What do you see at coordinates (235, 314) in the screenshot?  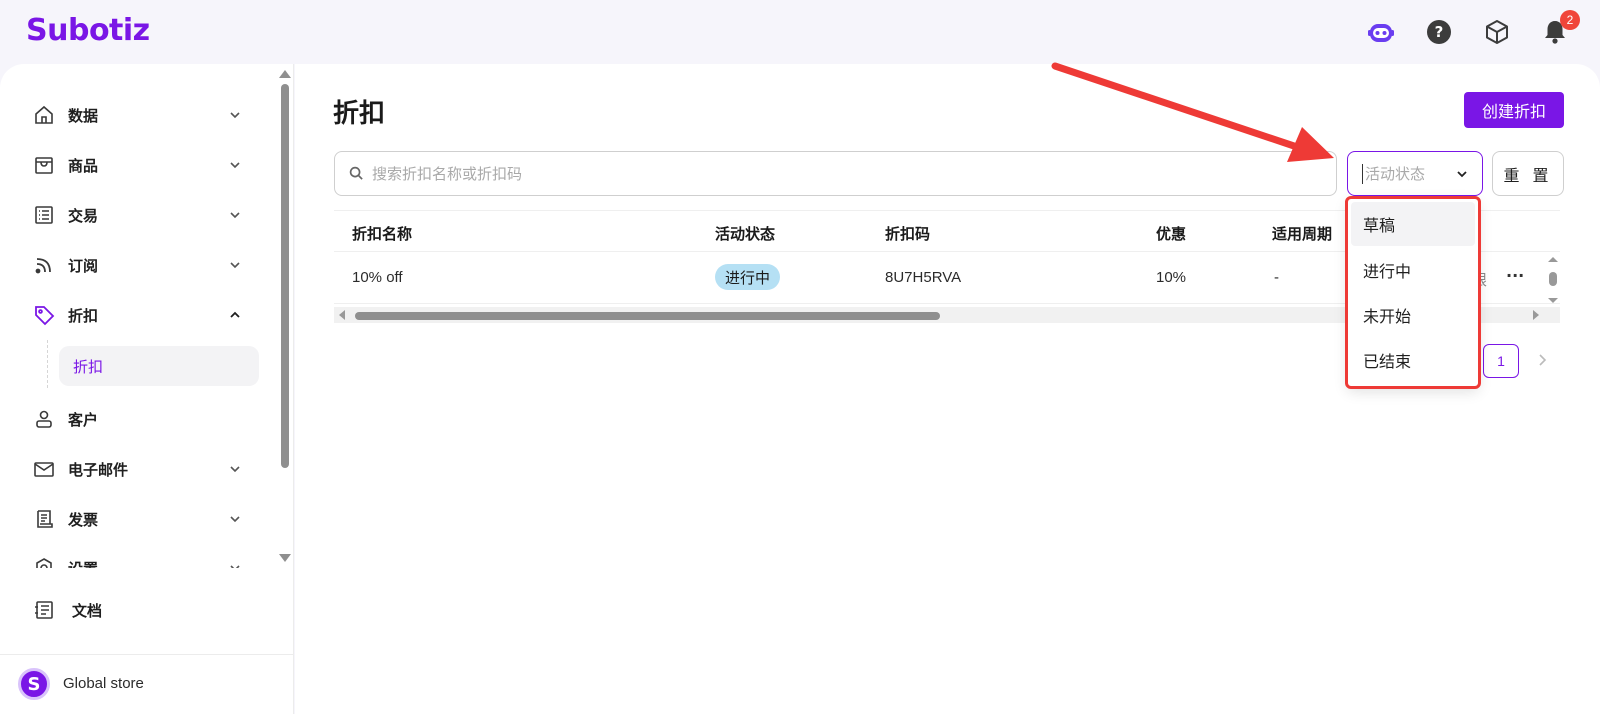 I see `chevron-up-icon` at bounding box center [235, 314].